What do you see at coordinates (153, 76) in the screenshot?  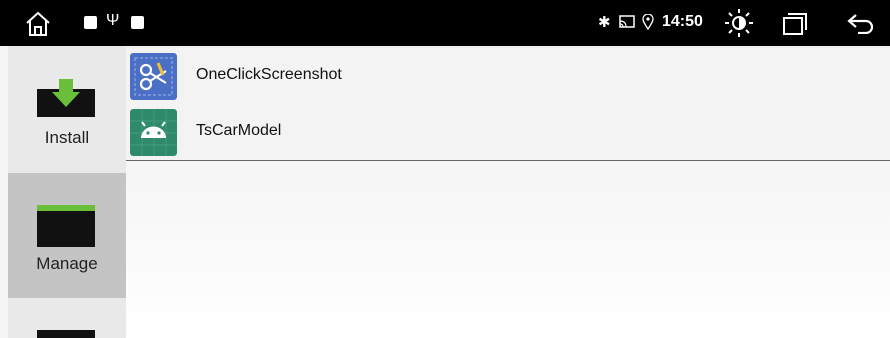 I see `scissors-screenshot-icon` at bounding box center [153, 76].